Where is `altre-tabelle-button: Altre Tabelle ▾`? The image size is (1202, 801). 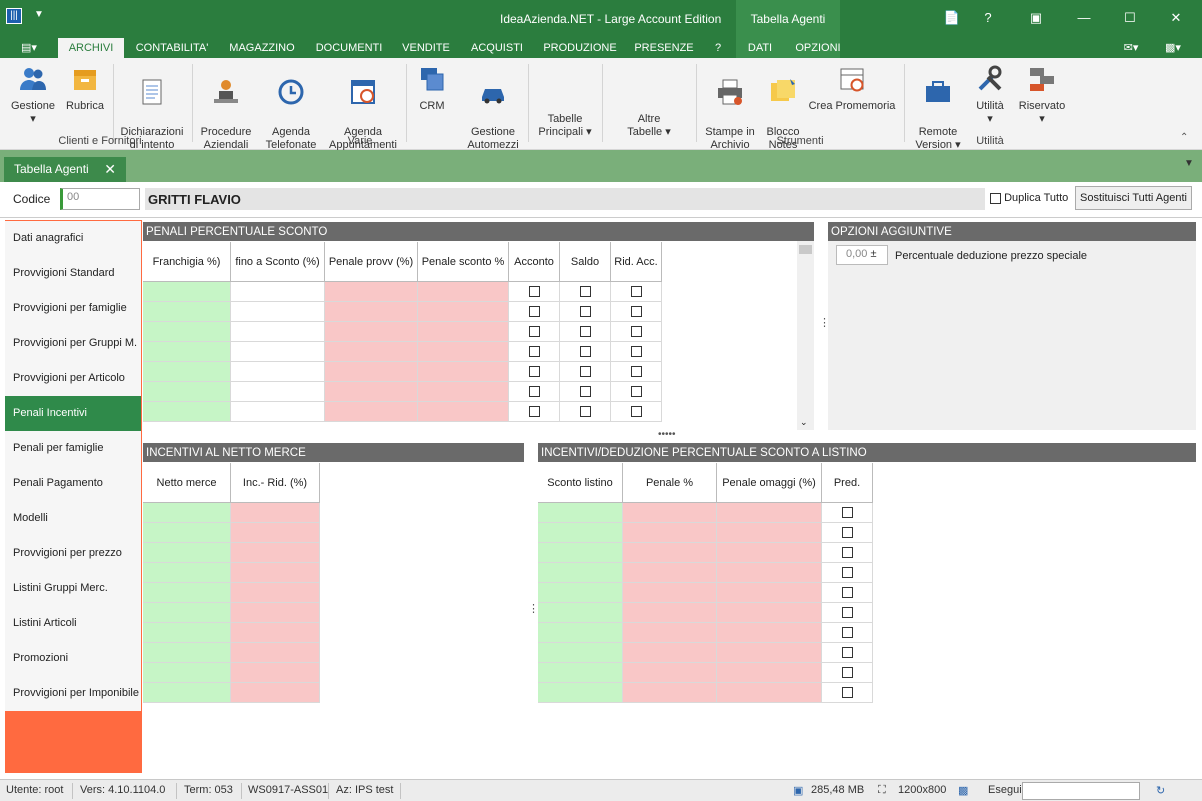 altre-tabelle-button: Altre Tabelle ▾ is located at coordinates (649, 119).